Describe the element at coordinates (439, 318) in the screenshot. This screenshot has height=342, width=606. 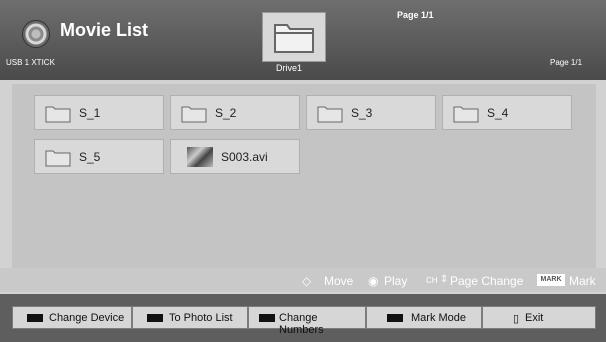
I see `button-label: Mark Mode` at that location.